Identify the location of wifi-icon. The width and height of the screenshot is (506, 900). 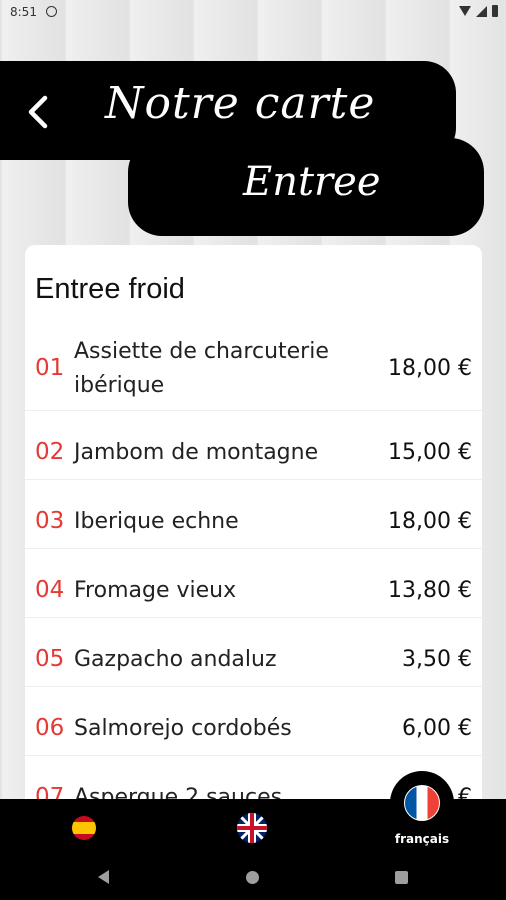
(465, 11).